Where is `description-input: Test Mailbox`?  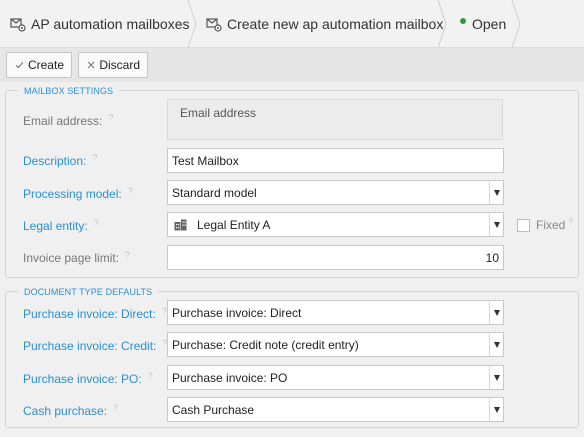 description-input: Test Mailbox is located at coordinates (335, 160).